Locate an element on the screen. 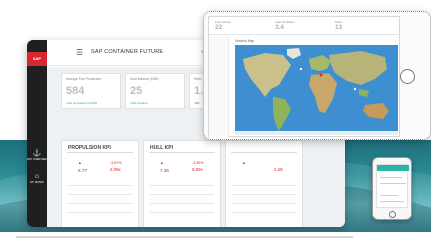 This screenshot has height=240, width=431. anchor-icon: ⚓ is located at coordinates (37, 153).